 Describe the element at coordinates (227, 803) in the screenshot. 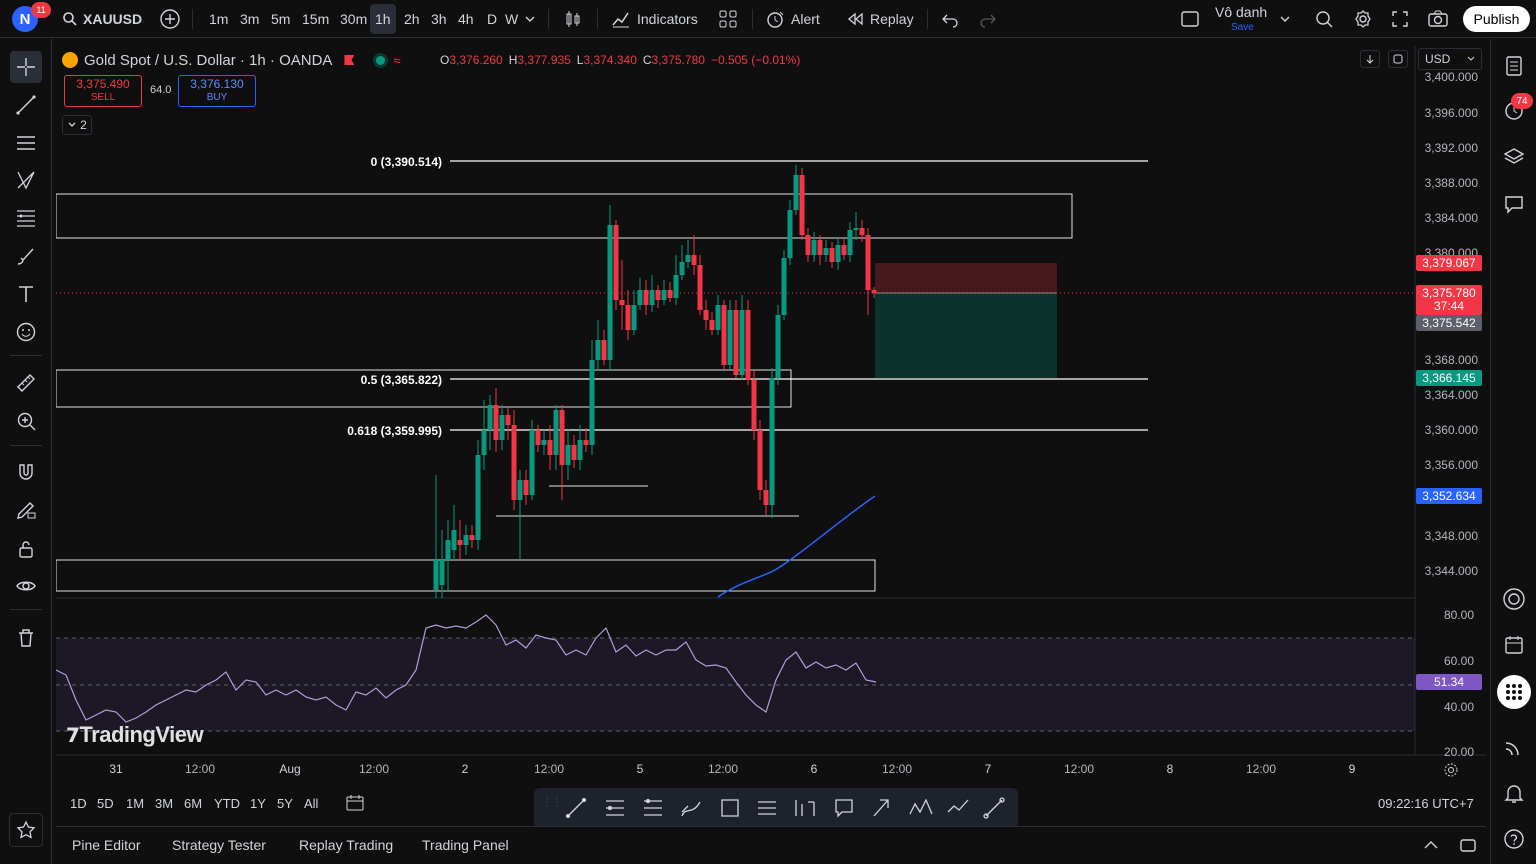

I see `range-ytd: YTD` at that location.